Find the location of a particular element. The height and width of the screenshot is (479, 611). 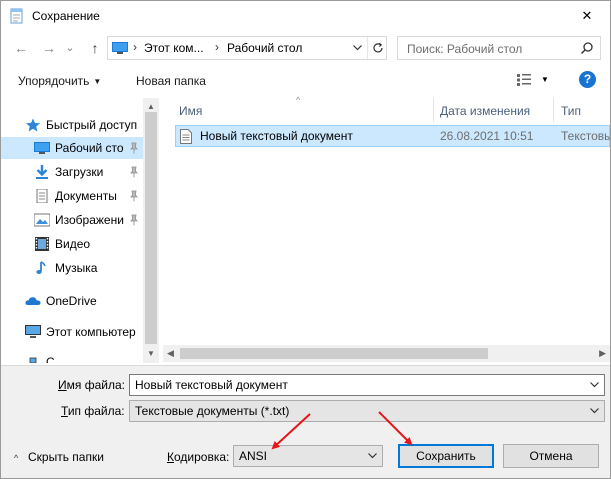

forward-button: → is located at coordinates (49, 48).